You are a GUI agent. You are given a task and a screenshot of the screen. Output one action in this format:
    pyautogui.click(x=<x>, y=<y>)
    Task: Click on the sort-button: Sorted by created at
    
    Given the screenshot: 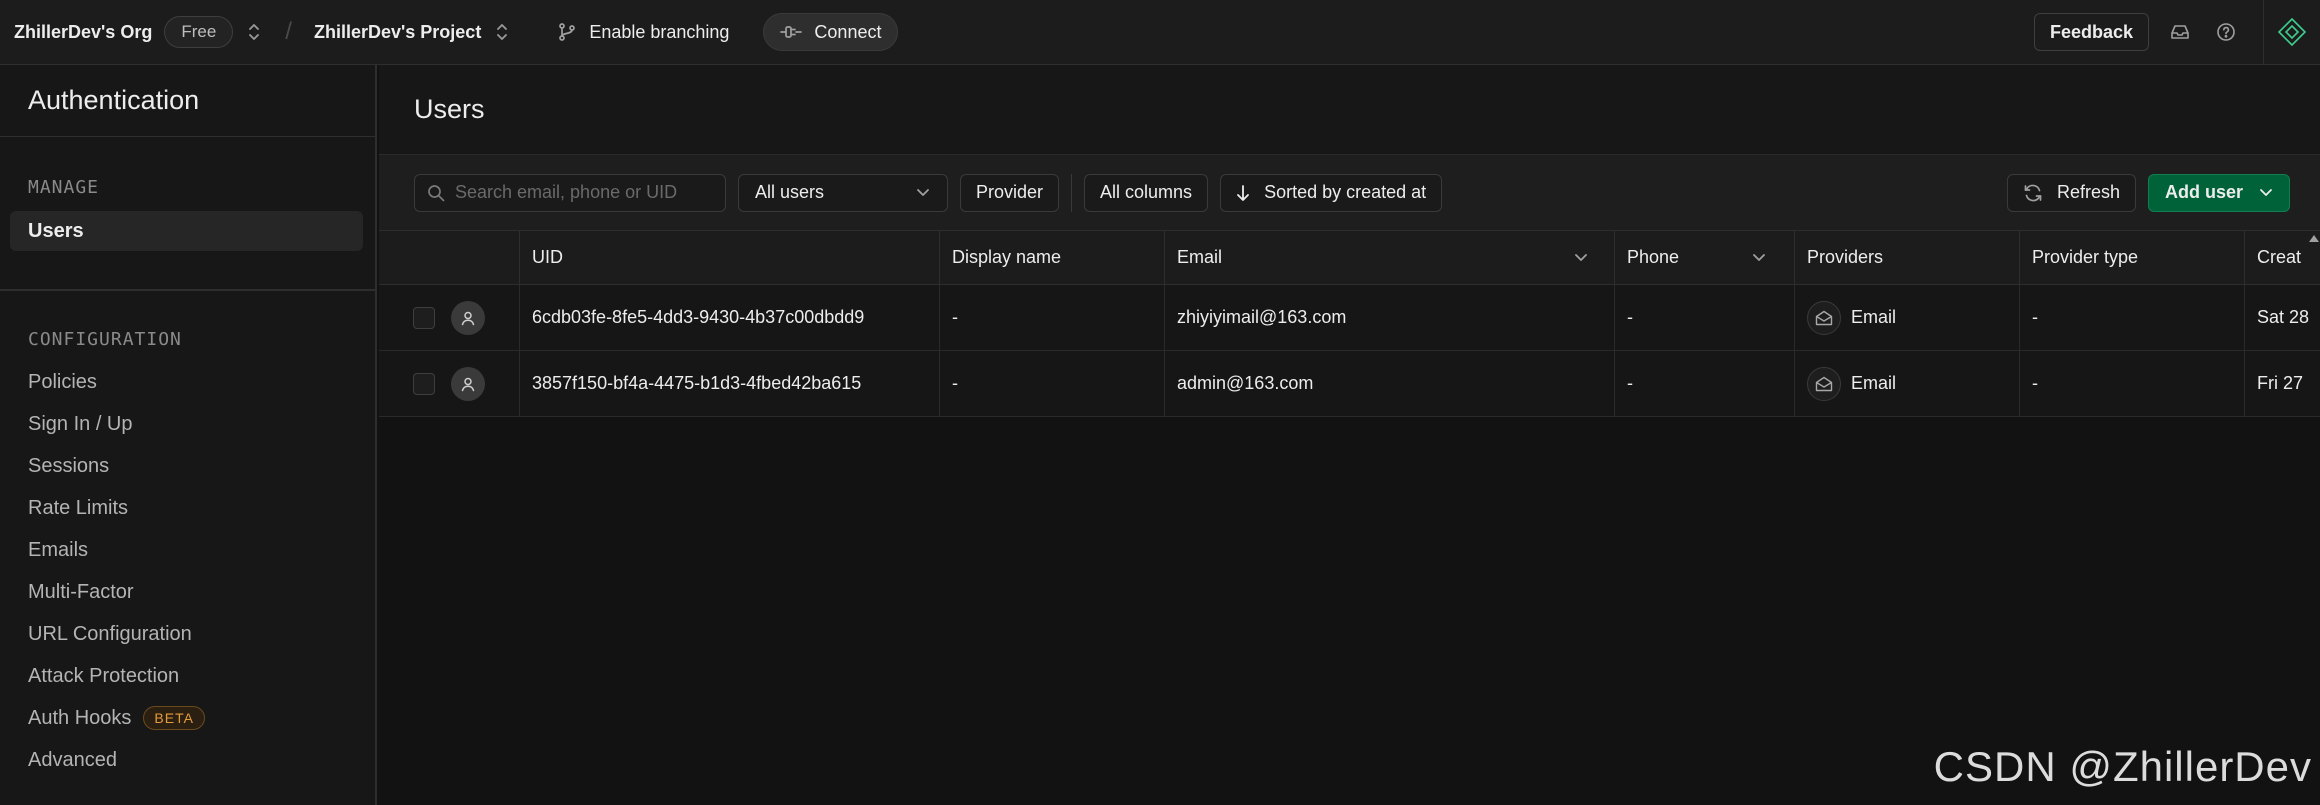 What is the action you would take?
    pyautogui.click(x=1331, y=192)
    